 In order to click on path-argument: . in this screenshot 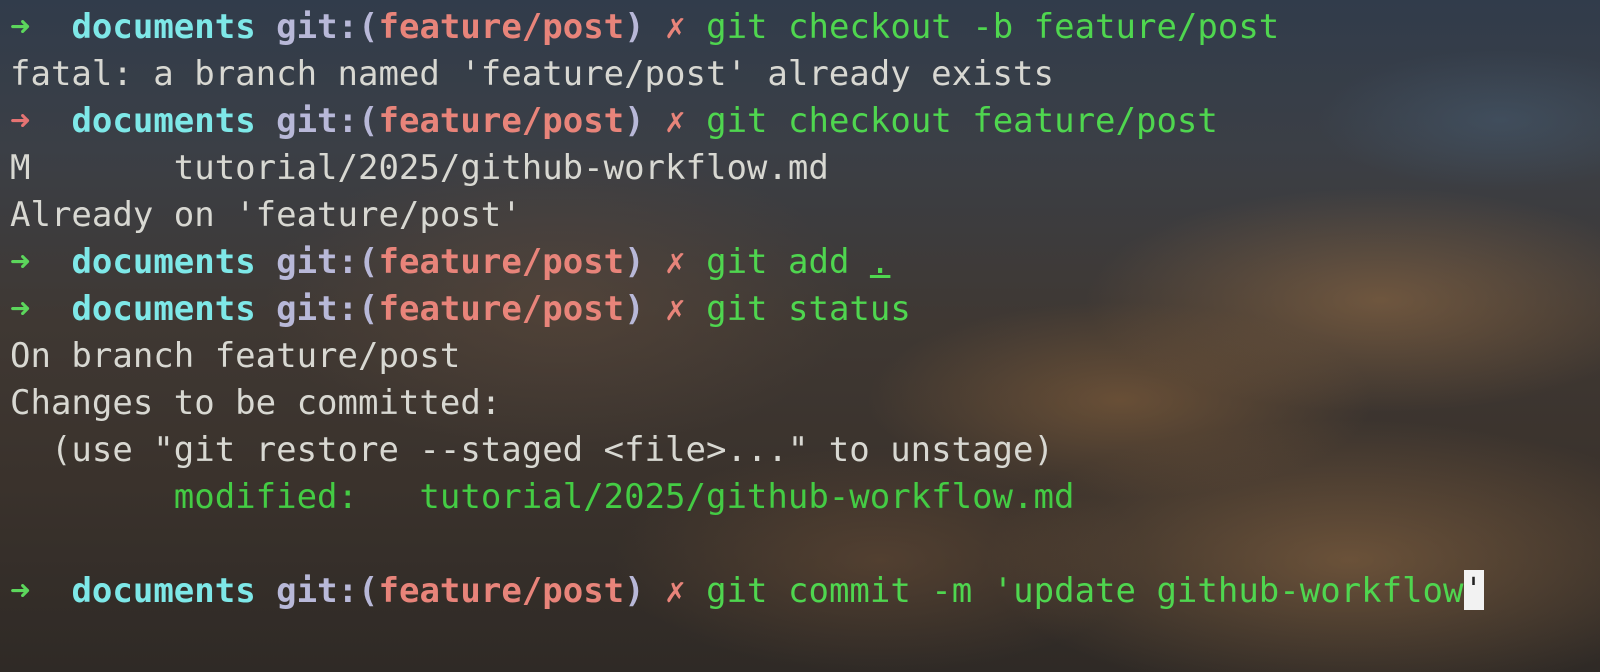, I will do `click(880, 262)`.